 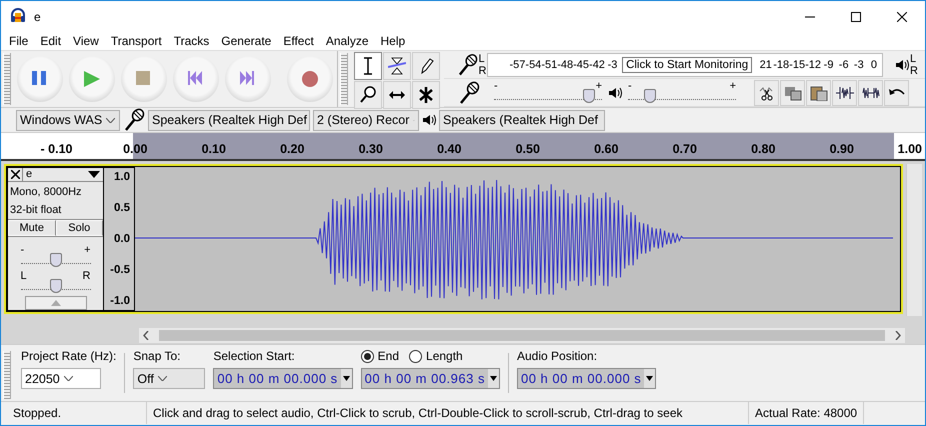 What do you see at coordinates (310, 79) in the screenshot?
I see `record-button` at bounding box center [310, 79].